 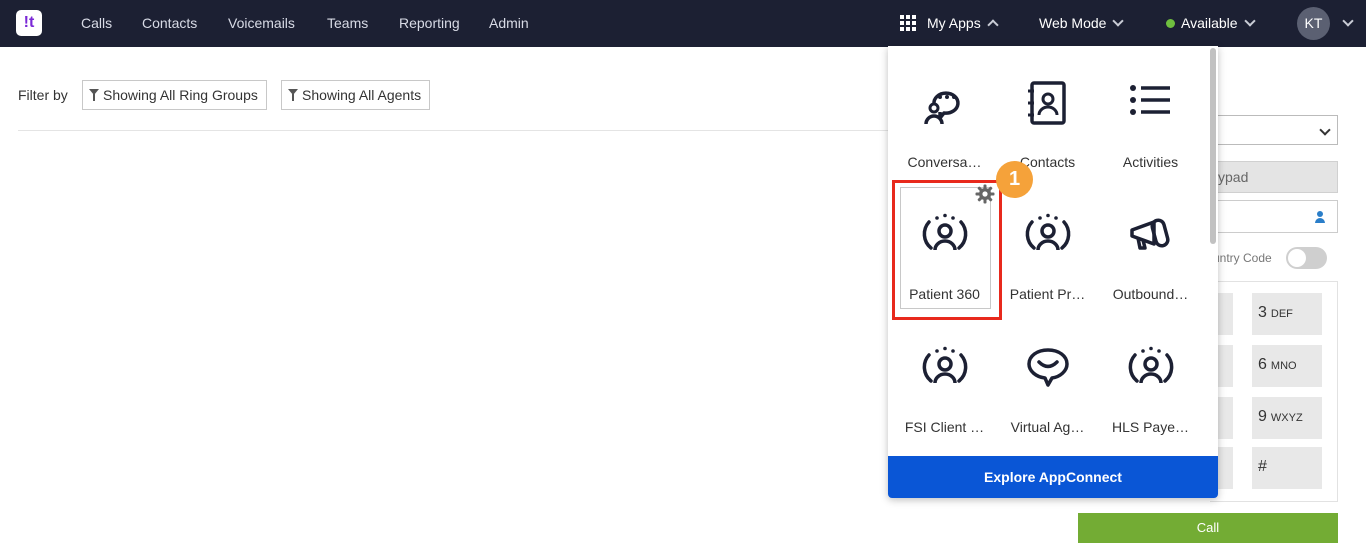 What do you see at coordinates (1306, 258) in the screenshot?
I see `country-code-toggle` at bounding box center [1306, 258].